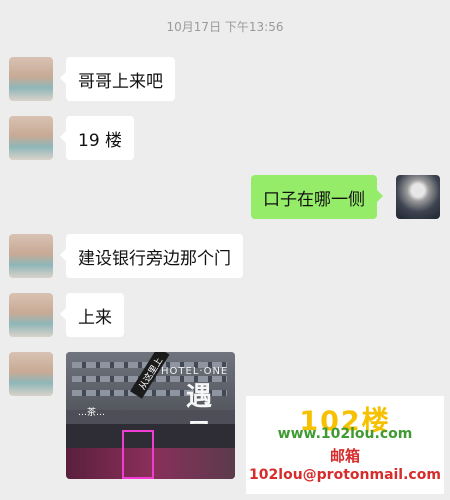 Image resolution: width=450 pixels, height=500 pixels. What do you see at coordinates (317, 197) in the screenshot?
I see `message-bubble: 口子在哪一侧` at bounding box center [317, 197].